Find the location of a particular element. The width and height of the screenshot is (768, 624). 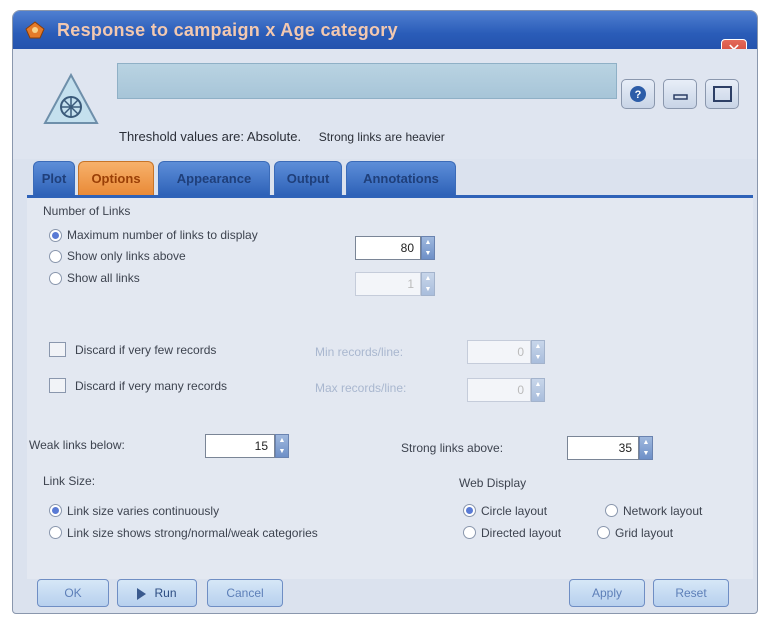

directed-layout-radio is located at coordinates (469, 532).